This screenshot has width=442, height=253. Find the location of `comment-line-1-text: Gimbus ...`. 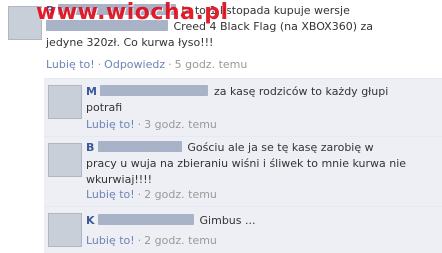

comment-line-1-text: Gimbus ... is located at coordinates (227, 220).